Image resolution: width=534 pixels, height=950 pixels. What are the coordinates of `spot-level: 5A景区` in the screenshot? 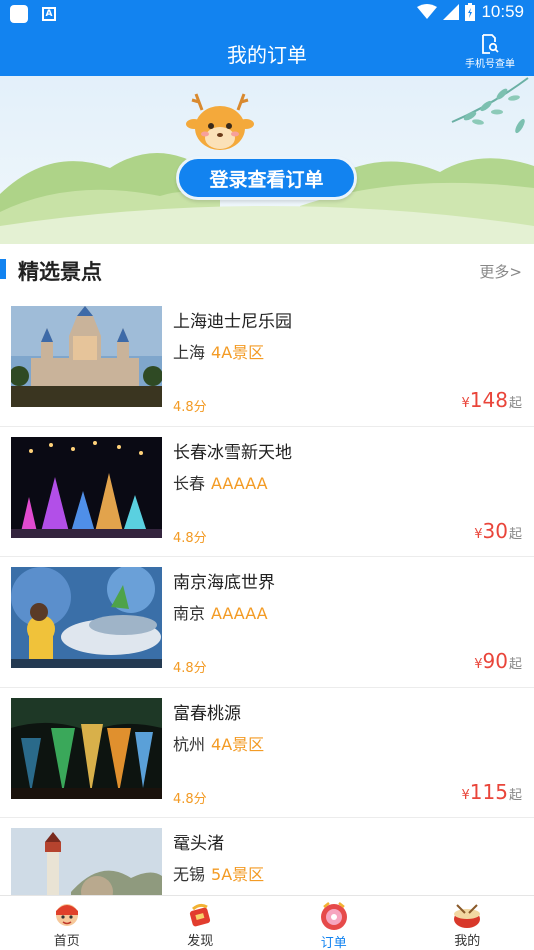 It's located at (238, 874).